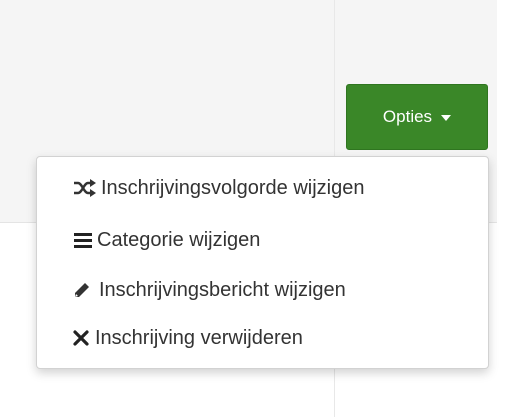 Image resolution: width=505 pixels, height=417 pixels. Describe the element at coordinates (407, 116) in the screenshot. I see `options-button-label: Opties` at that location.